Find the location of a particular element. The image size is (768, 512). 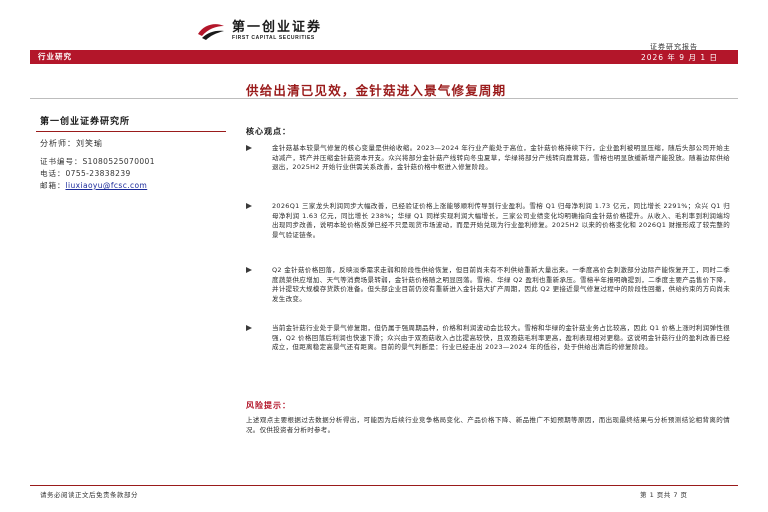

logo-chinese-name: 第一创业证券 is located at coordinates (277, 27).